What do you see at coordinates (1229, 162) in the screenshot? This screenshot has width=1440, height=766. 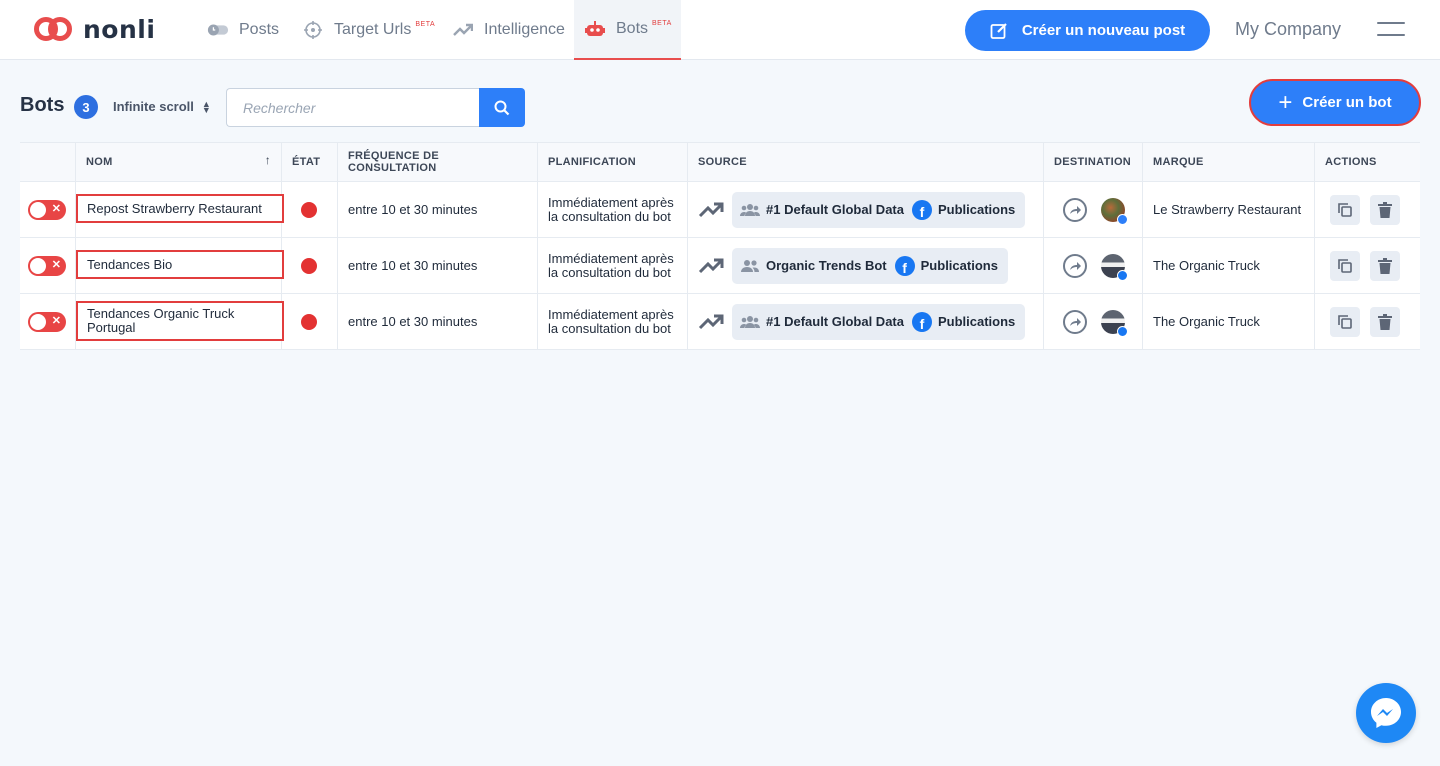 I see `header-brand: MARQUE` at bounding box center [1229, 162].